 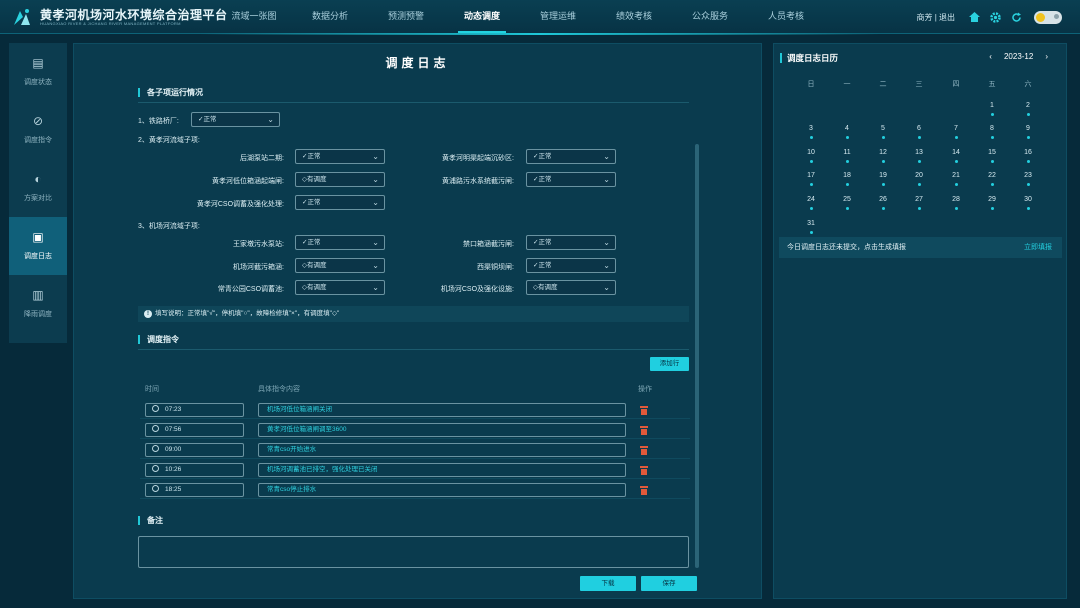 I want to click on chevron-right-icon: ›, so click(x=1046, y=56).